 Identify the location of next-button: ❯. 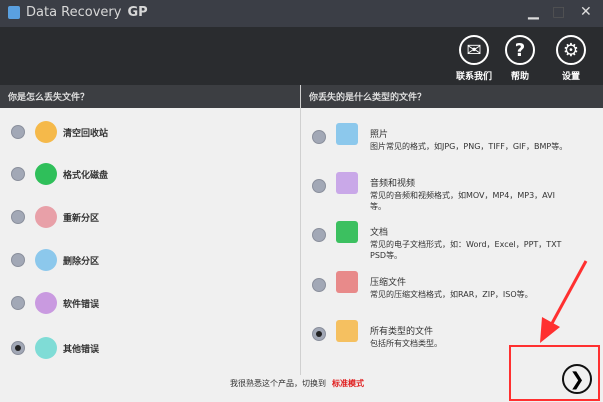
(577, 379).